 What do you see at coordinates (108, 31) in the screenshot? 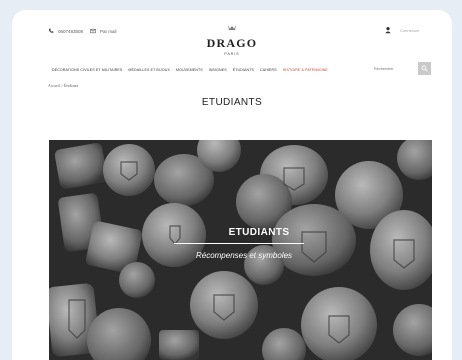
I see `mail-link: Par mail` at bounding box center [108, 31].